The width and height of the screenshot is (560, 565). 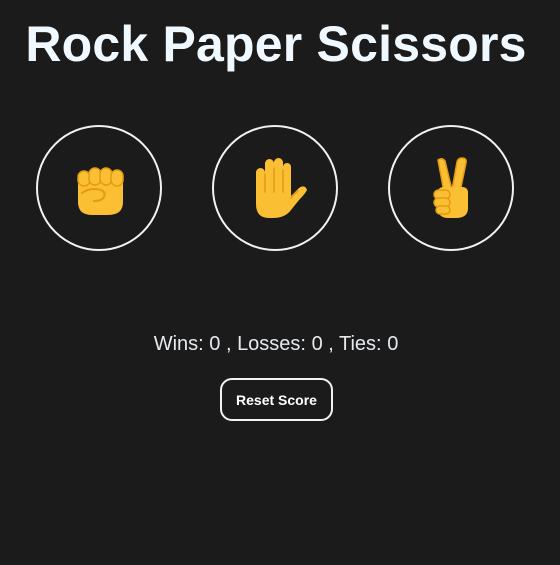 I want to click on page-title: Rock Paper Scissors, so click(x=276, y=44).